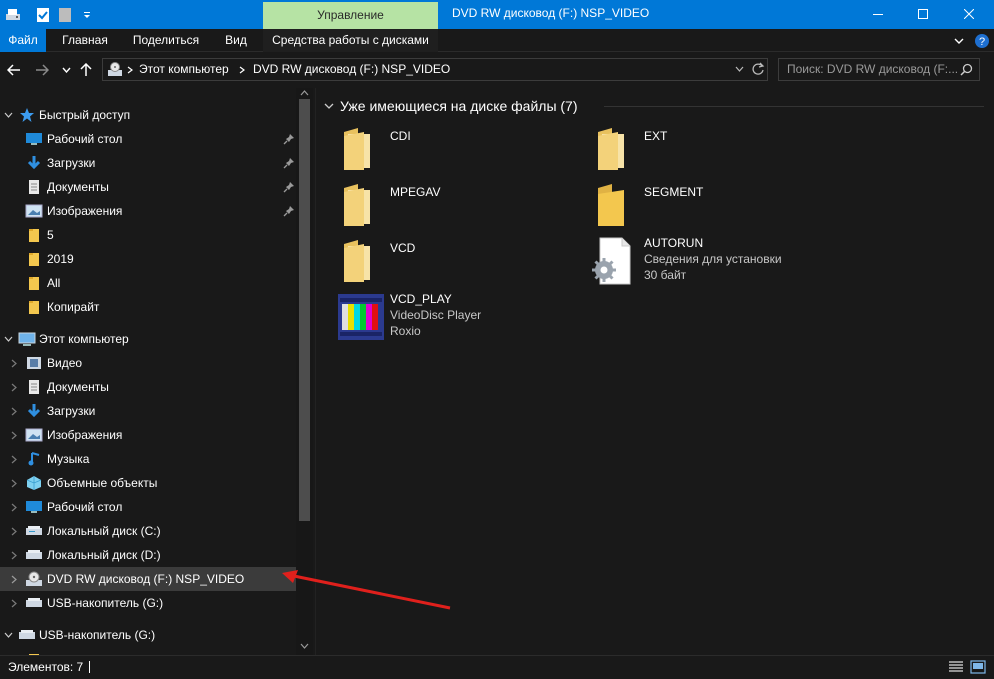  Describe the element at coordinates (236, 40) in the screenshot. I see `tab-view: Вид` at that location.